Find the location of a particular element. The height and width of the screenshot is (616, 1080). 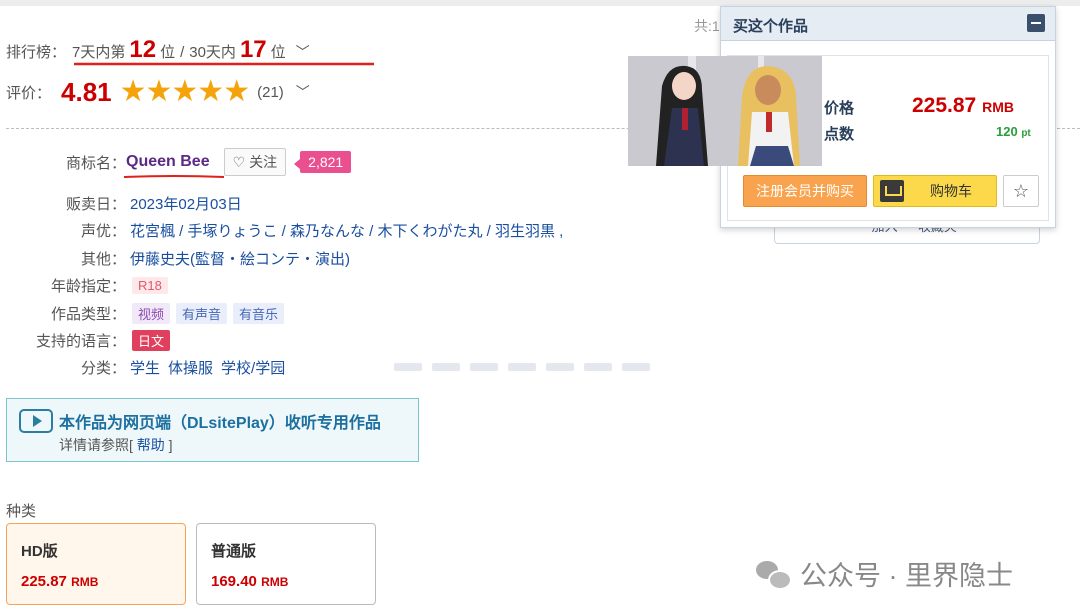

type-tag-video: 视频 is located at coordinates (151, 313).